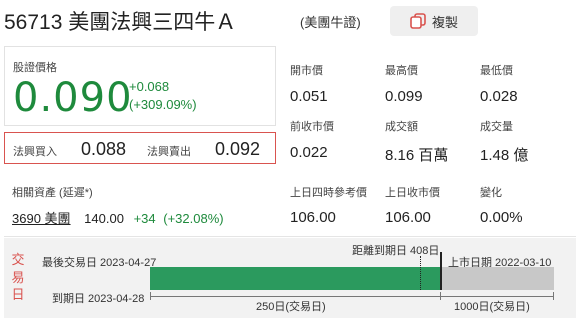  Describe the element at coordinates (499, 83) in the screenshot. I see `stat-low: 最低價 0.028` at that location.